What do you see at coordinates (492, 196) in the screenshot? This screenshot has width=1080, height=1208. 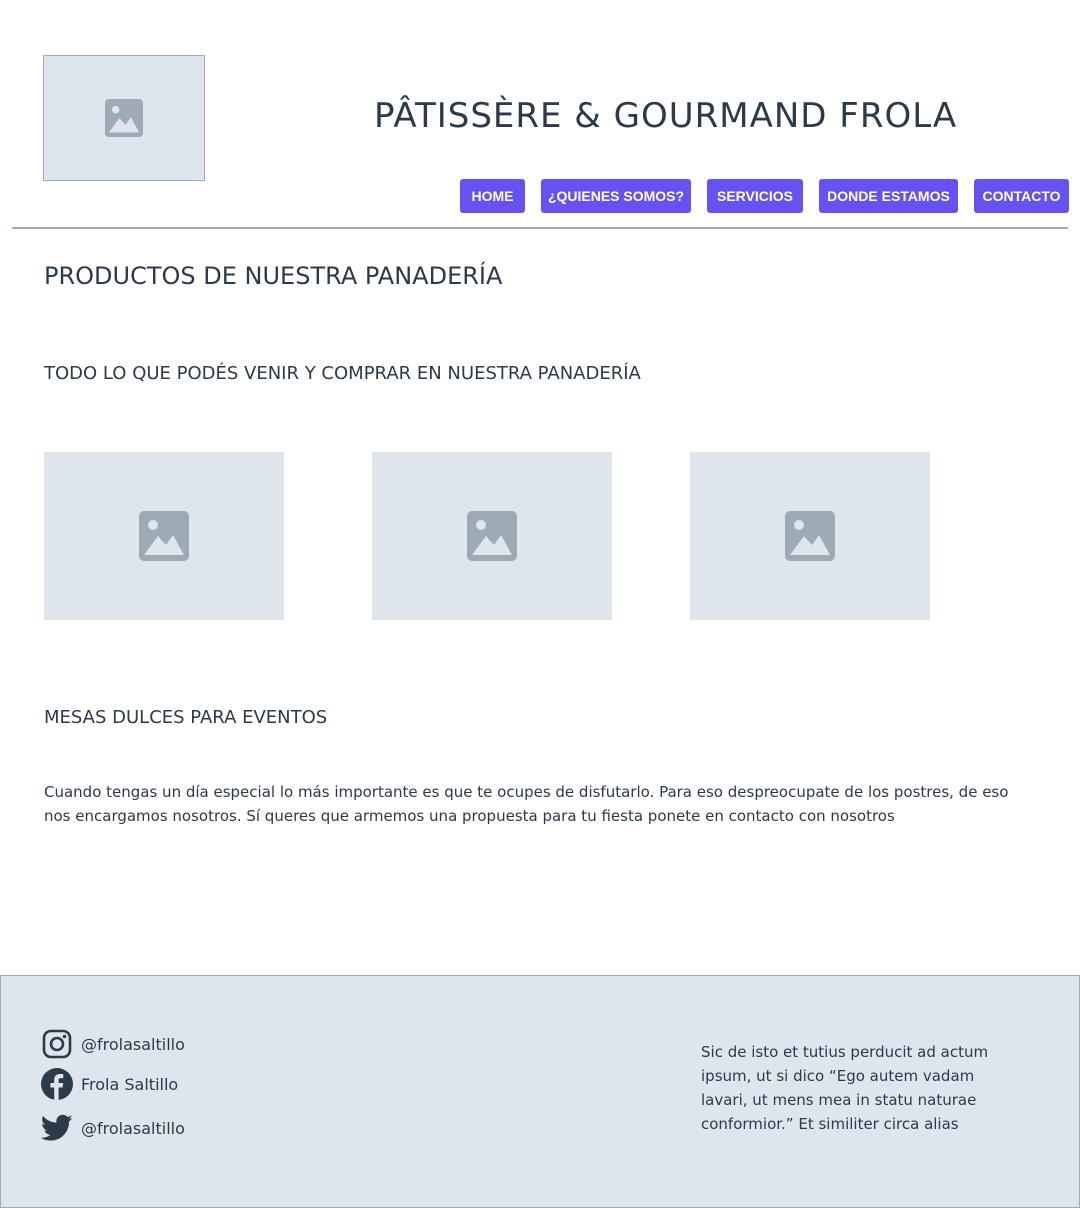 I see `nav-home-button: HOME` at bounding box center [492, 196].